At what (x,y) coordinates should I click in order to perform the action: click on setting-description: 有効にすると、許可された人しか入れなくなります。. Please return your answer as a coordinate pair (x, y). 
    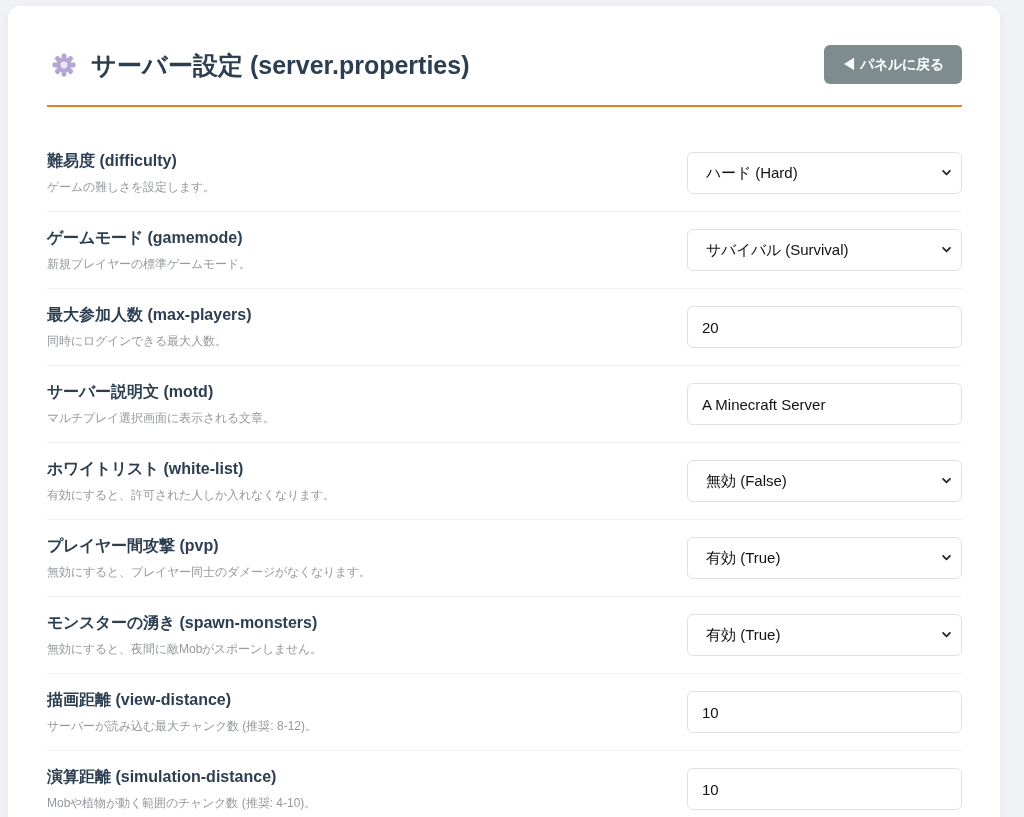
    Looking at the image, I should click on (191, 495).